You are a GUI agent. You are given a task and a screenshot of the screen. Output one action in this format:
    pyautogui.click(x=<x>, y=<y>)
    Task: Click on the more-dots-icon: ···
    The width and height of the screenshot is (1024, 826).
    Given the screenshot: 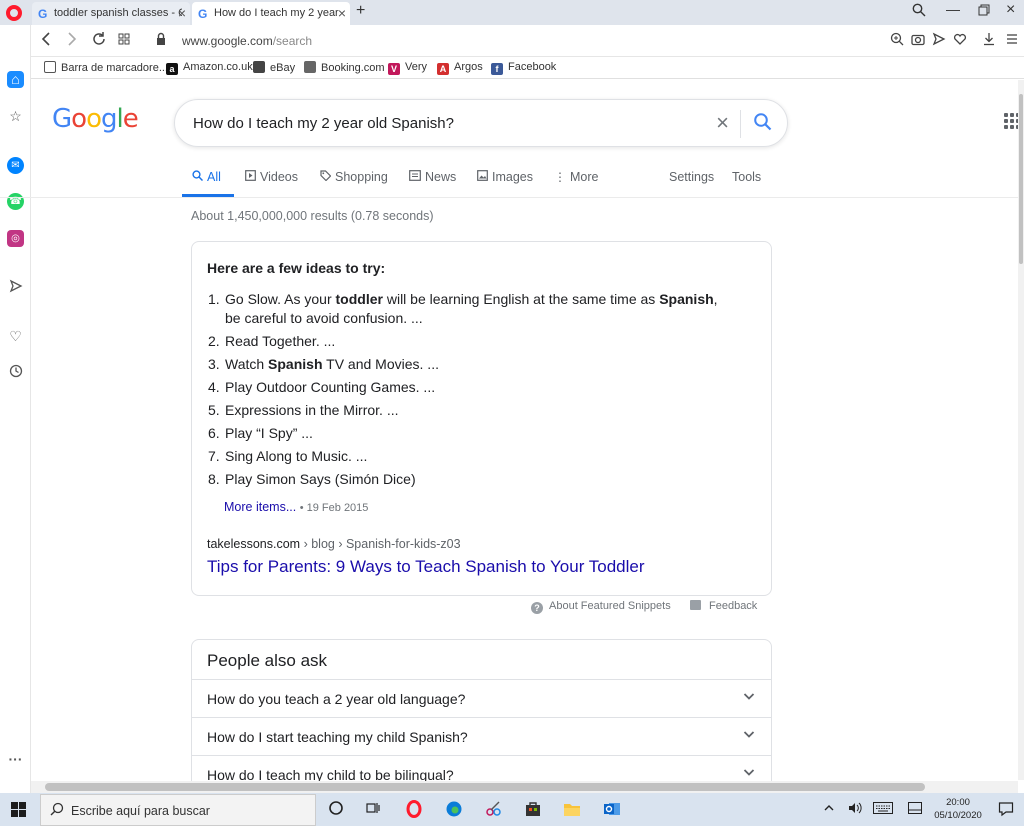 What is the action you would take?
    pyautogui.click(x=15, y=759)
    